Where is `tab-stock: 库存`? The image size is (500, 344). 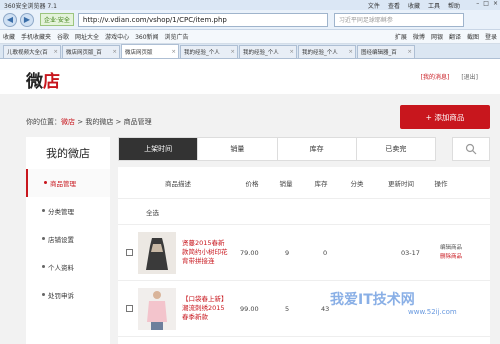 tab-stock: 库存 is located at coordinates (317, 149).